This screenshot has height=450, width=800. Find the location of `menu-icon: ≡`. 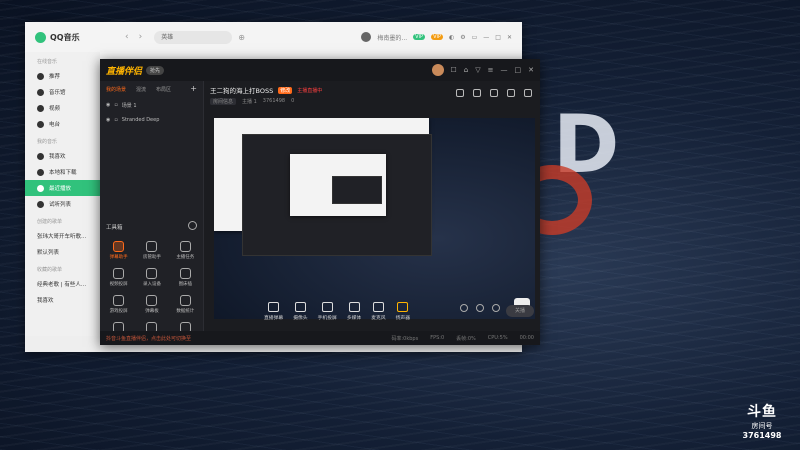

menu-icon: ≡ is located at coordinates (491, 70).